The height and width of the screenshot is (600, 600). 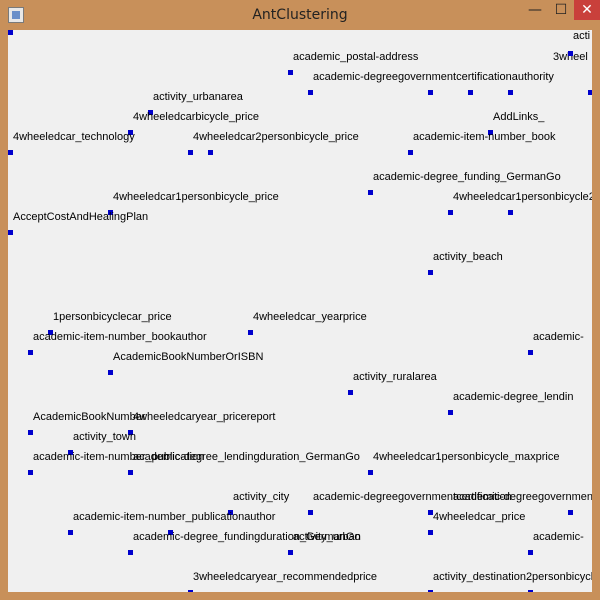 What do you see at coordinates (204, 417) in the screenshot?
I see `node-label: 4wheeledcaryear_pricereport` at bounding box center [204, 417].